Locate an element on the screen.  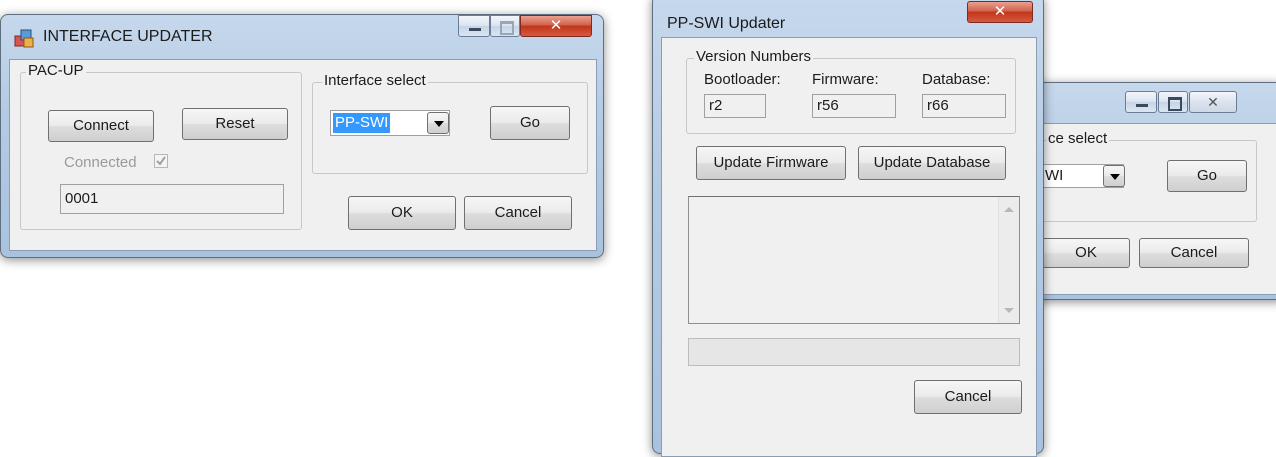
client-area: ce select WI Go OK Cancel is located at coordinates (1143, 209).